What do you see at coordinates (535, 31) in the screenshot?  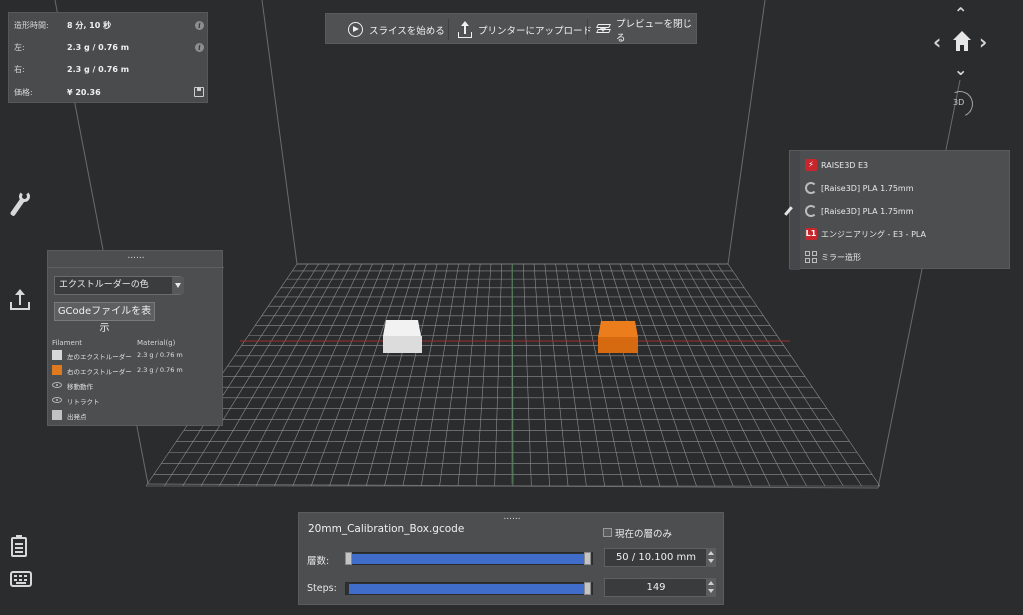 I see `upload-label: プリンターにアップロード` at bounding box center [535, 31].